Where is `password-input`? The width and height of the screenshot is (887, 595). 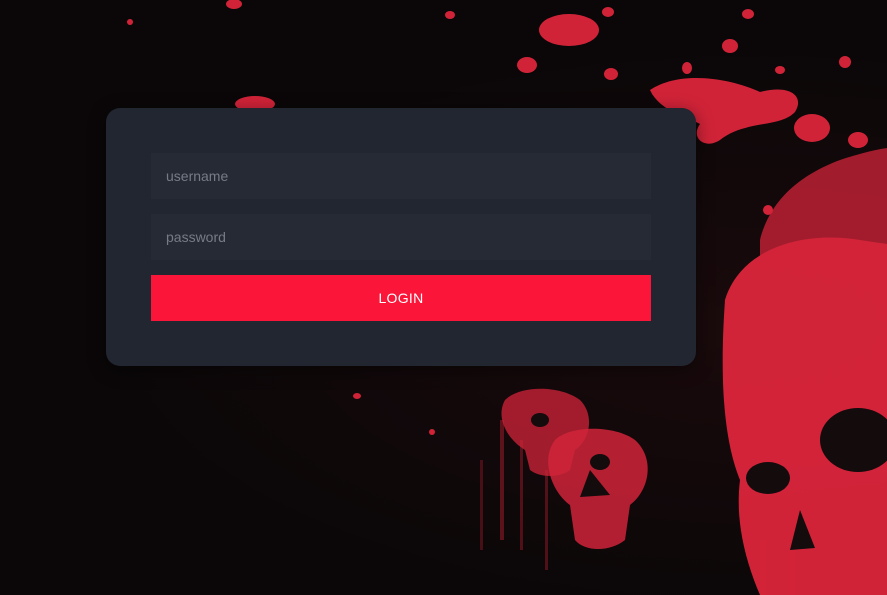 password-input is located at coordinates (401, 237).